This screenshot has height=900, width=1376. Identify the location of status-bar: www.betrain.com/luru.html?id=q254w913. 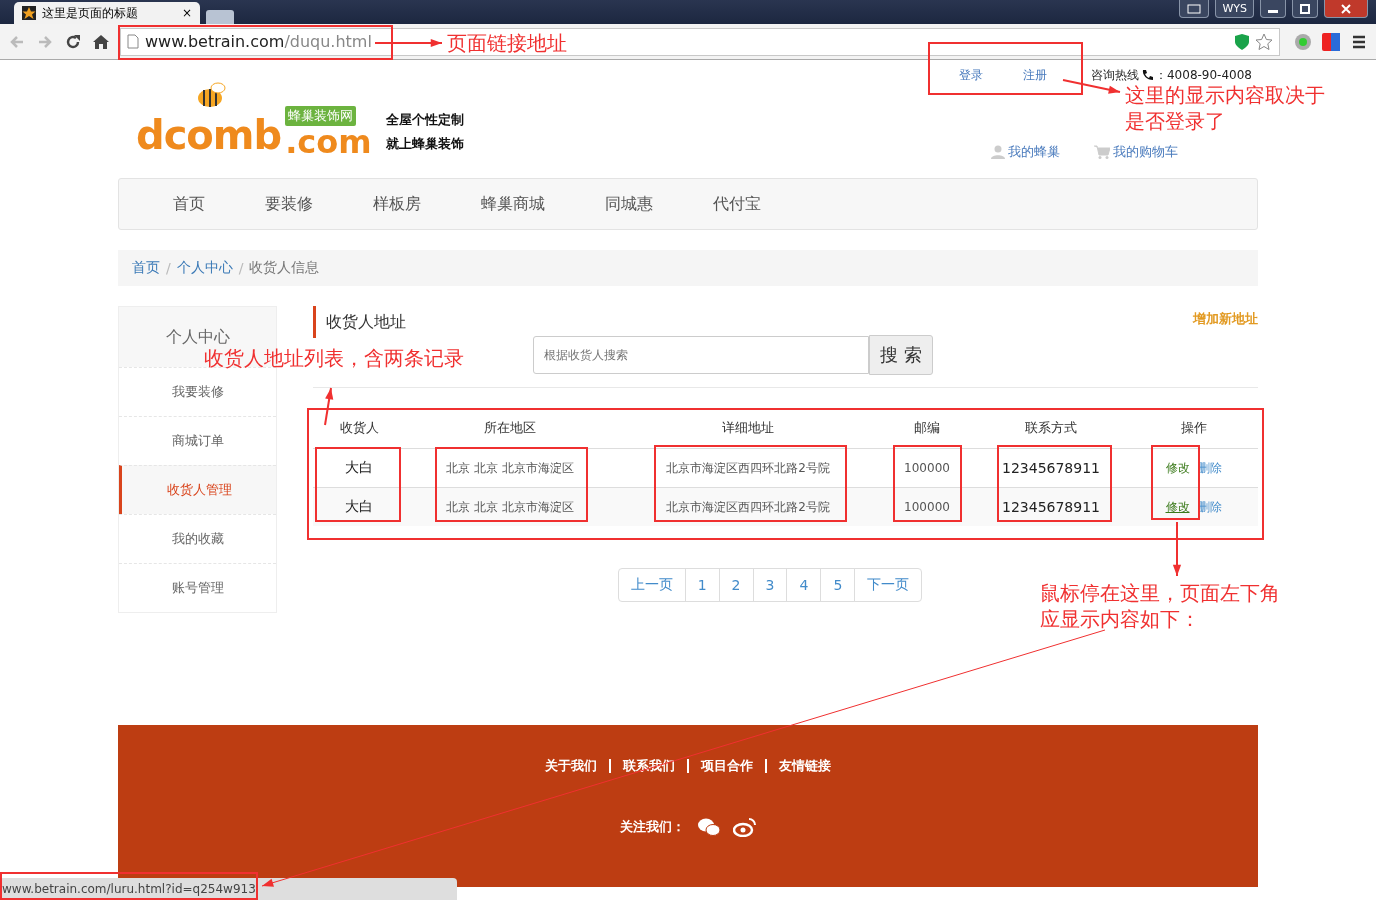
(228, 889).